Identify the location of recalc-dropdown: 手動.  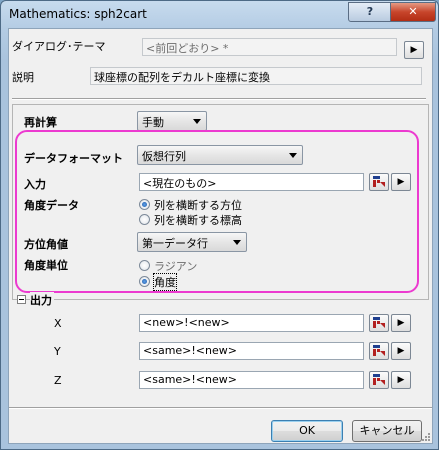
(172, 121).